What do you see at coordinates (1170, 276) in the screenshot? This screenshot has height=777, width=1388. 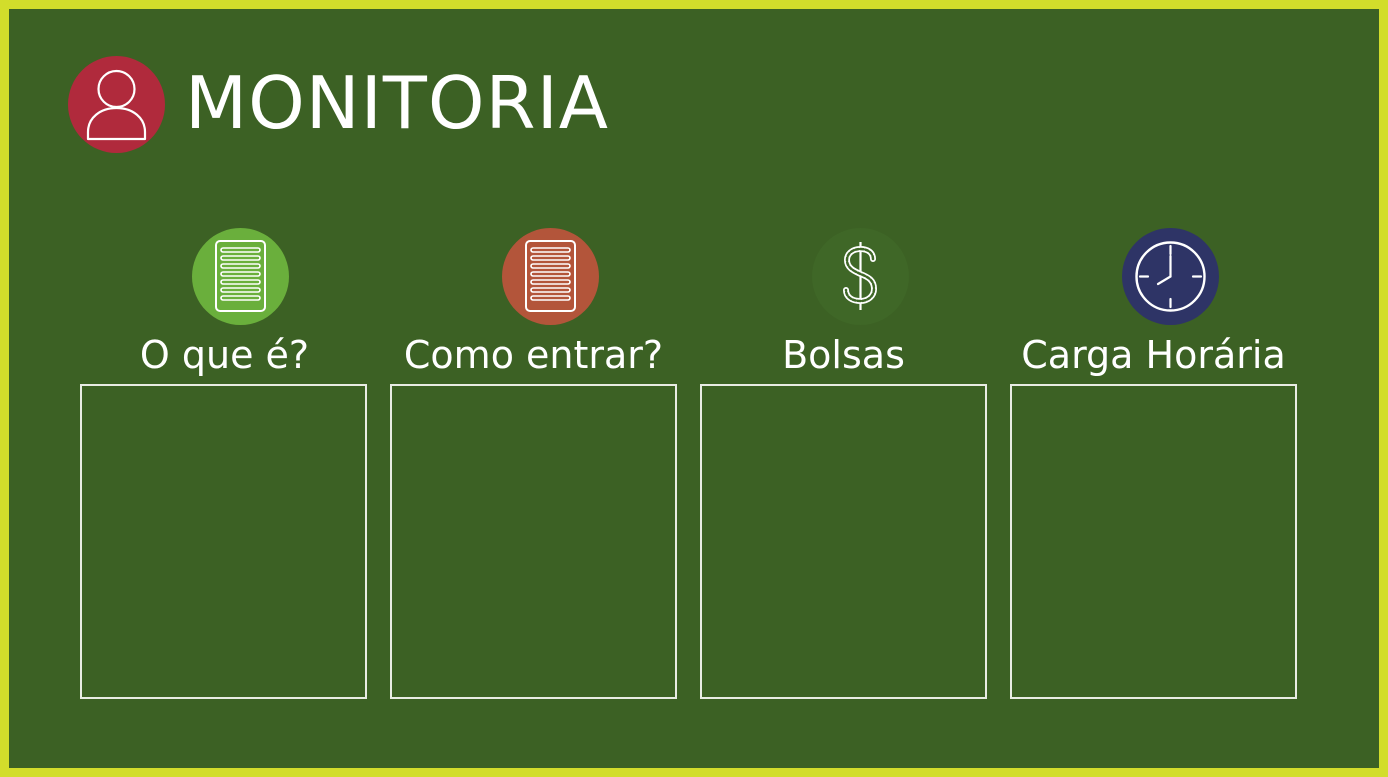 I see `clock-icon` at bounding box center [1170, 276].